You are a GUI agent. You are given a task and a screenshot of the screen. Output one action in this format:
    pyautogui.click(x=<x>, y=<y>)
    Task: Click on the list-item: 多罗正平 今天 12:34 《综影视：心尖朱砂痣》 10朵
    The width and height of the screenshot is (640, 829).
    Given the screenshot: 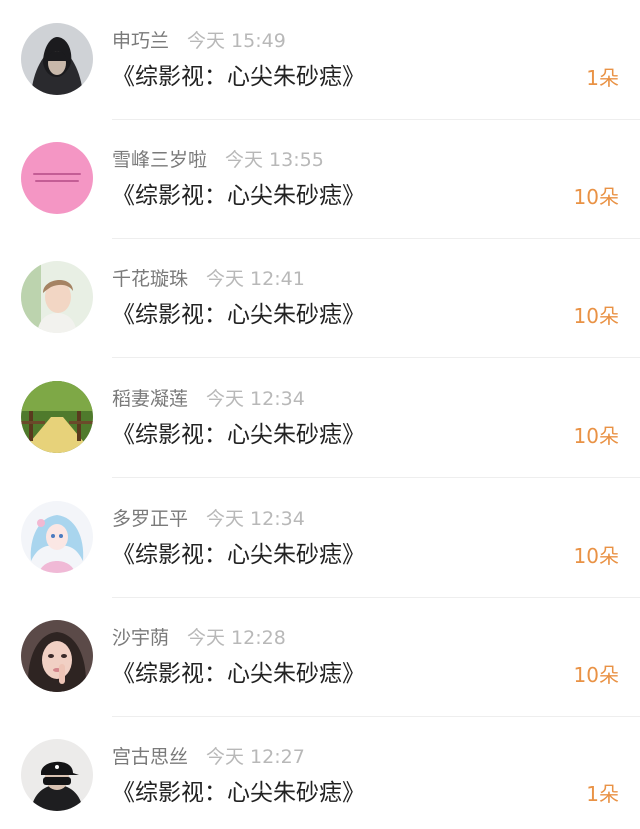 What is the action you would take?
    pyautogui.click(x=320, y=538)
    